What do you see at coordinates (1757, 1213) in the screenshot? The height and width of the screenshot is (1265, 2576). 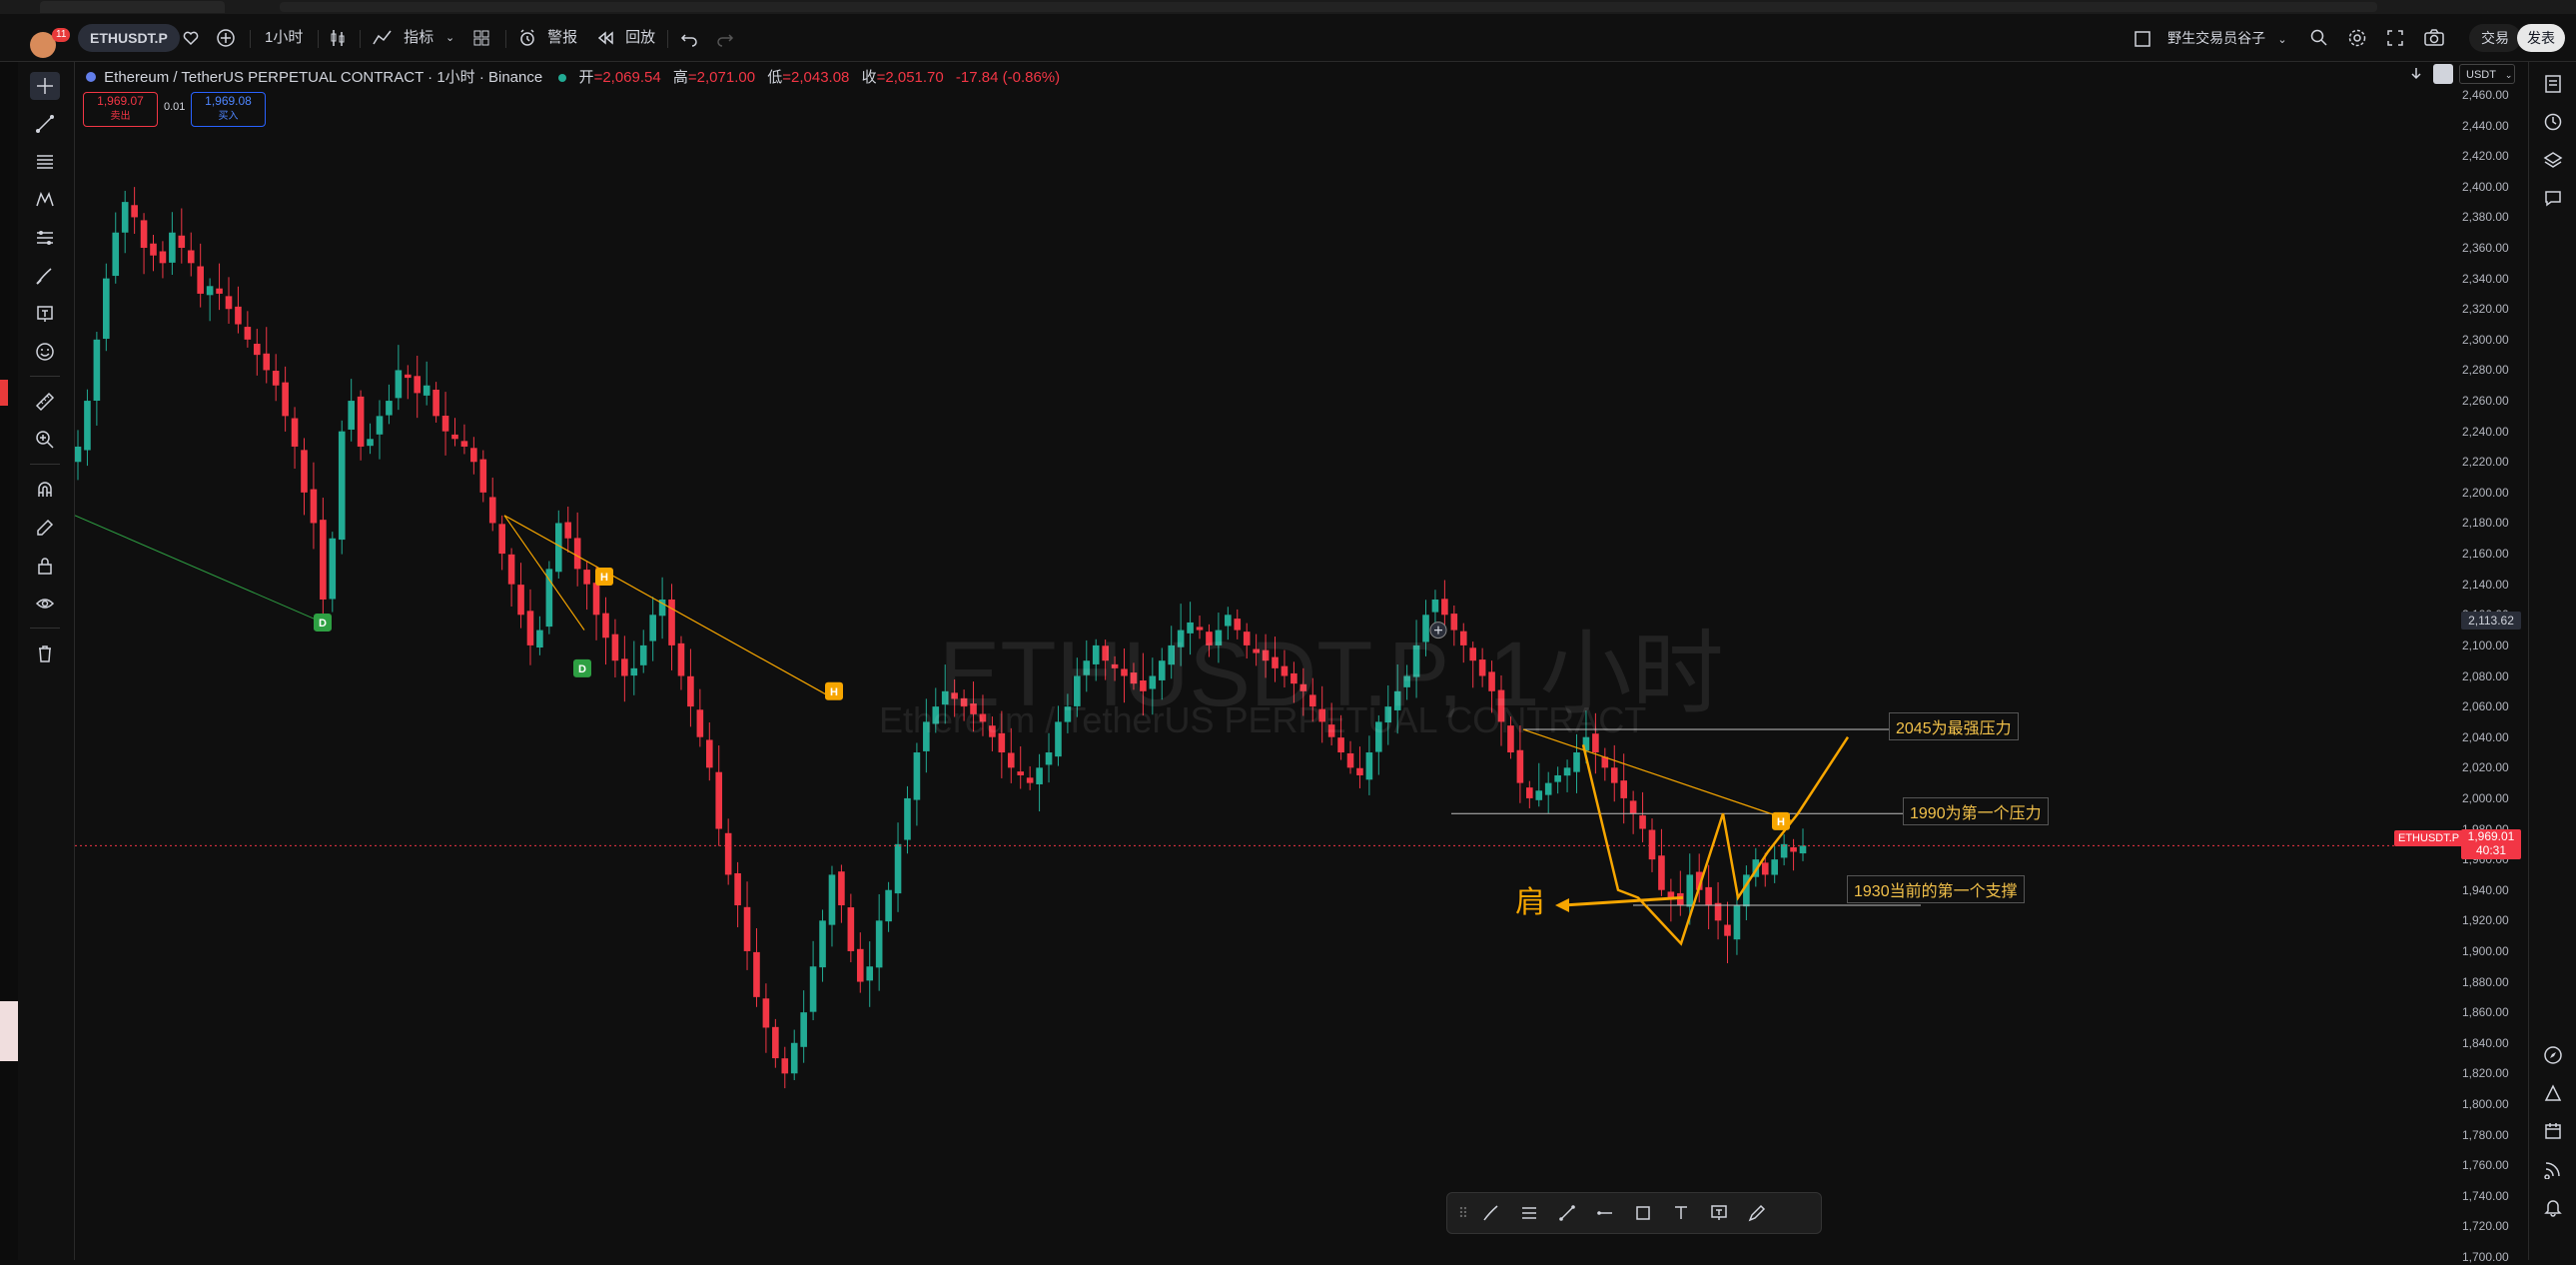 I see `pen-icon` at bounding box center [1757, 1213].